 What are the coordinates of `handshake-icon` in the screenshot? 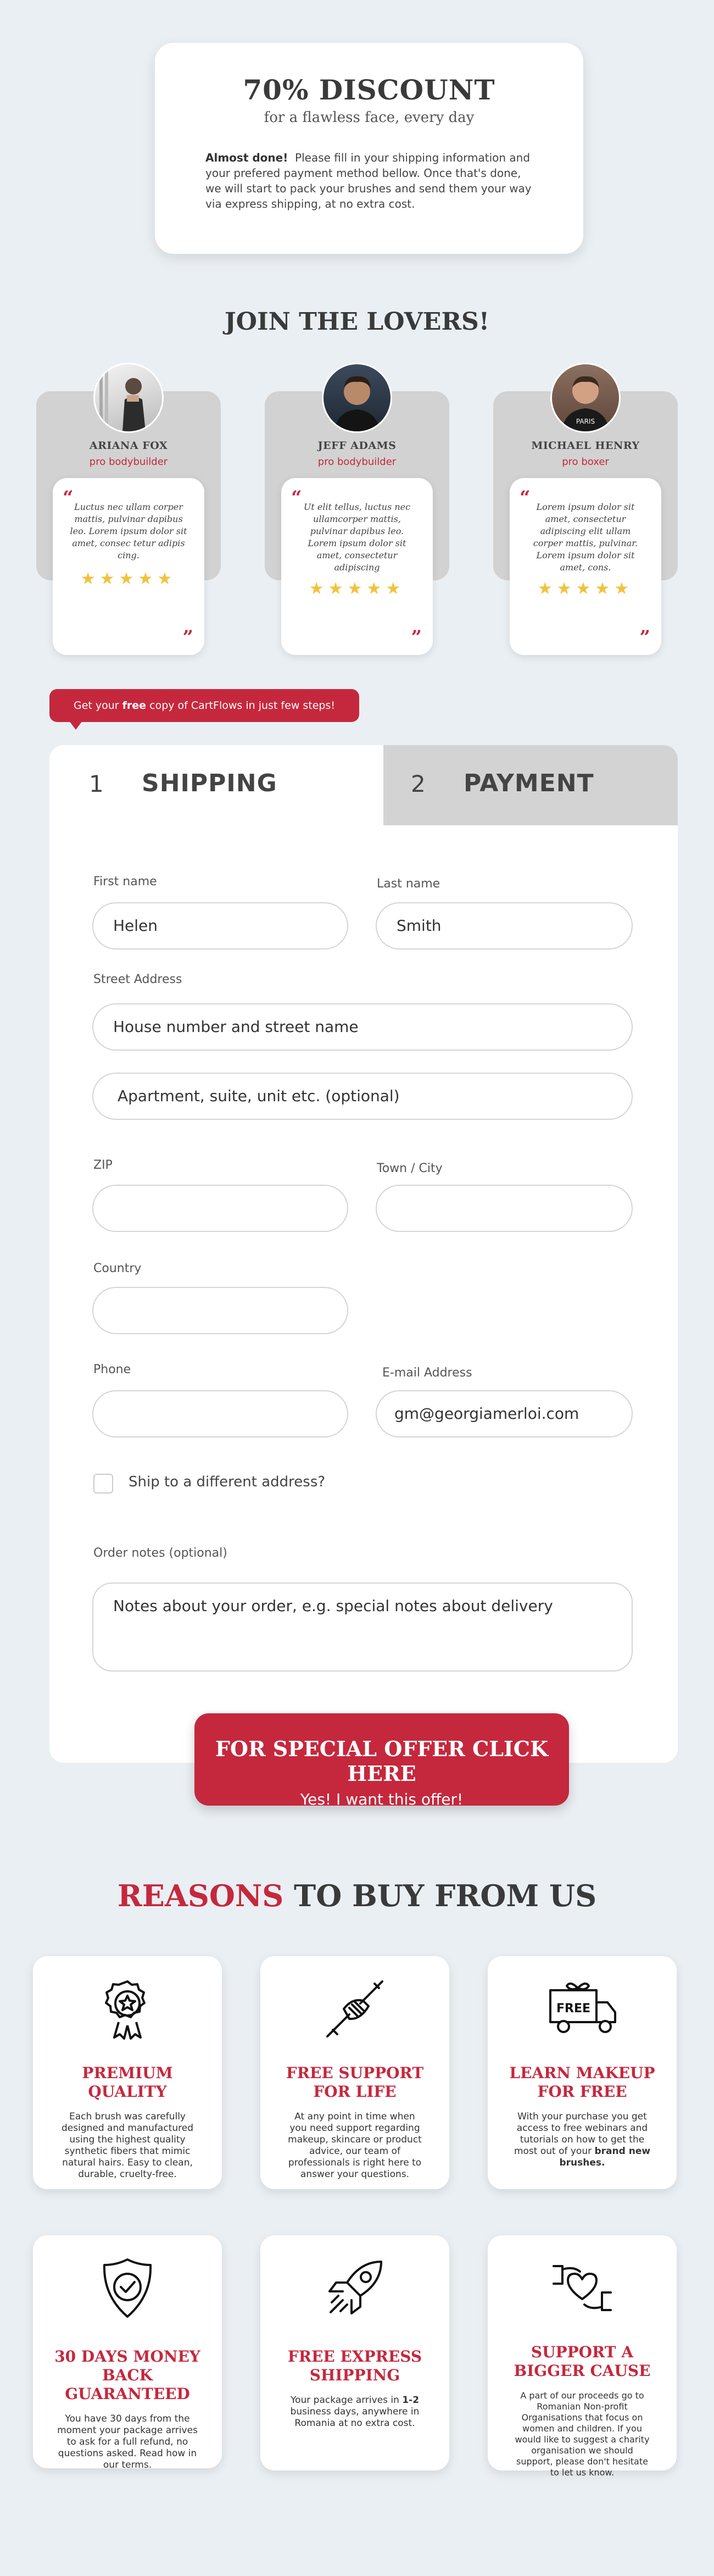 It's located at (354, 2009).